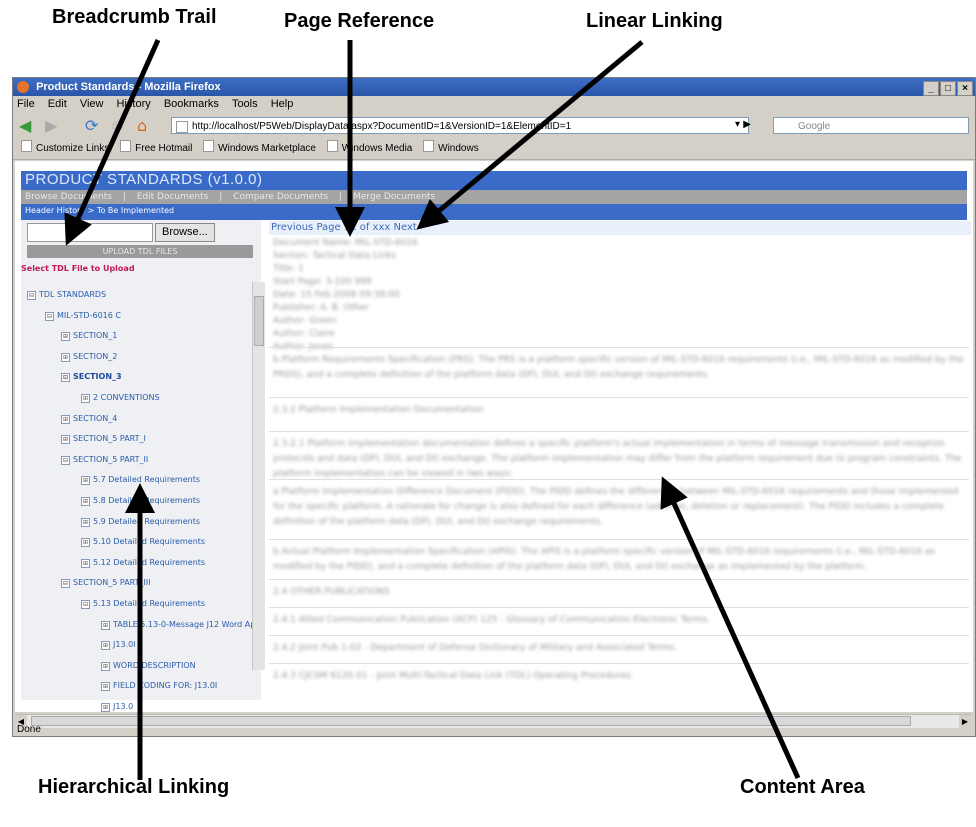  What do you see at coordinates (26, 104) in the screenshot?
I see `menu-file: File` at bounding box center [26, 104].